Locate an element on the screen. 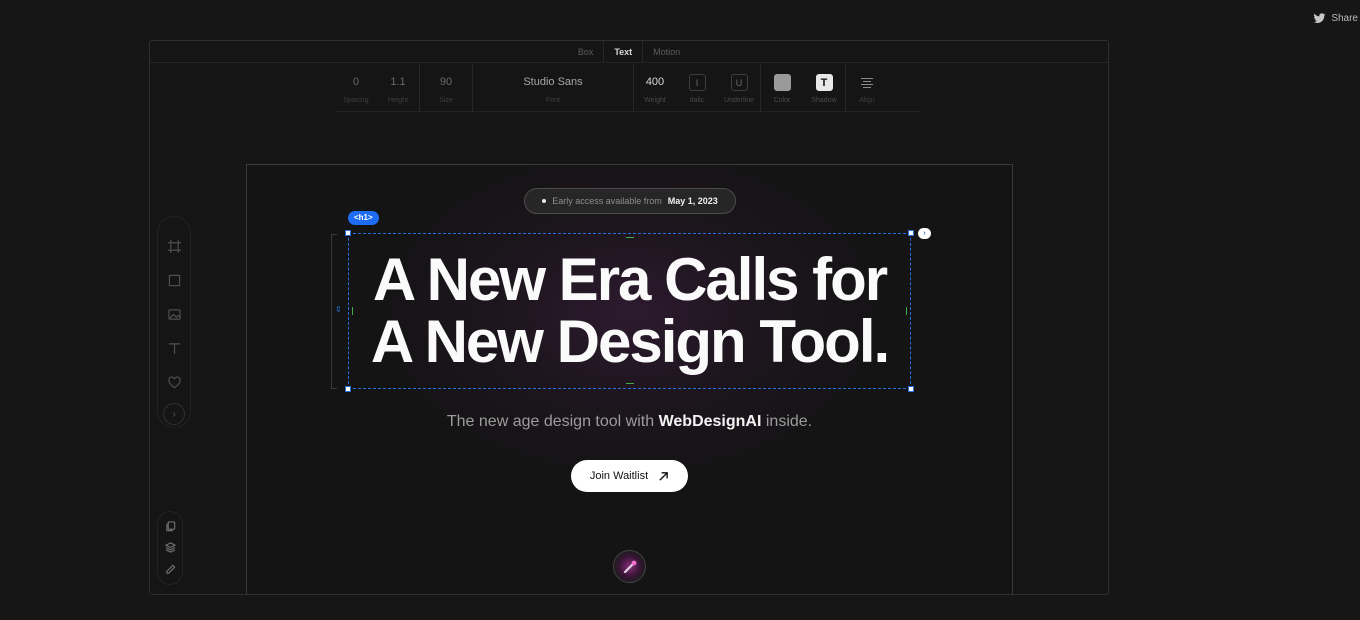  pencil-icon is located at coordinates (170, 569).